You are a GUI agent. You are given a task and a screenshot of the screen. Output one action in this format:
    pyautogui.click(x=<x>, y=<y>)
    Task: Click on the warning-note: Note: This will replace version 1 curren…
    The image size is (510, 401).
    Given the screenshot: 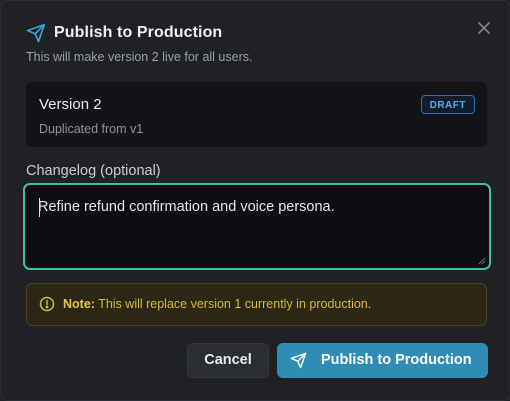 What is the action you would take?
    pyautogui.click(x=256, y=304)
    